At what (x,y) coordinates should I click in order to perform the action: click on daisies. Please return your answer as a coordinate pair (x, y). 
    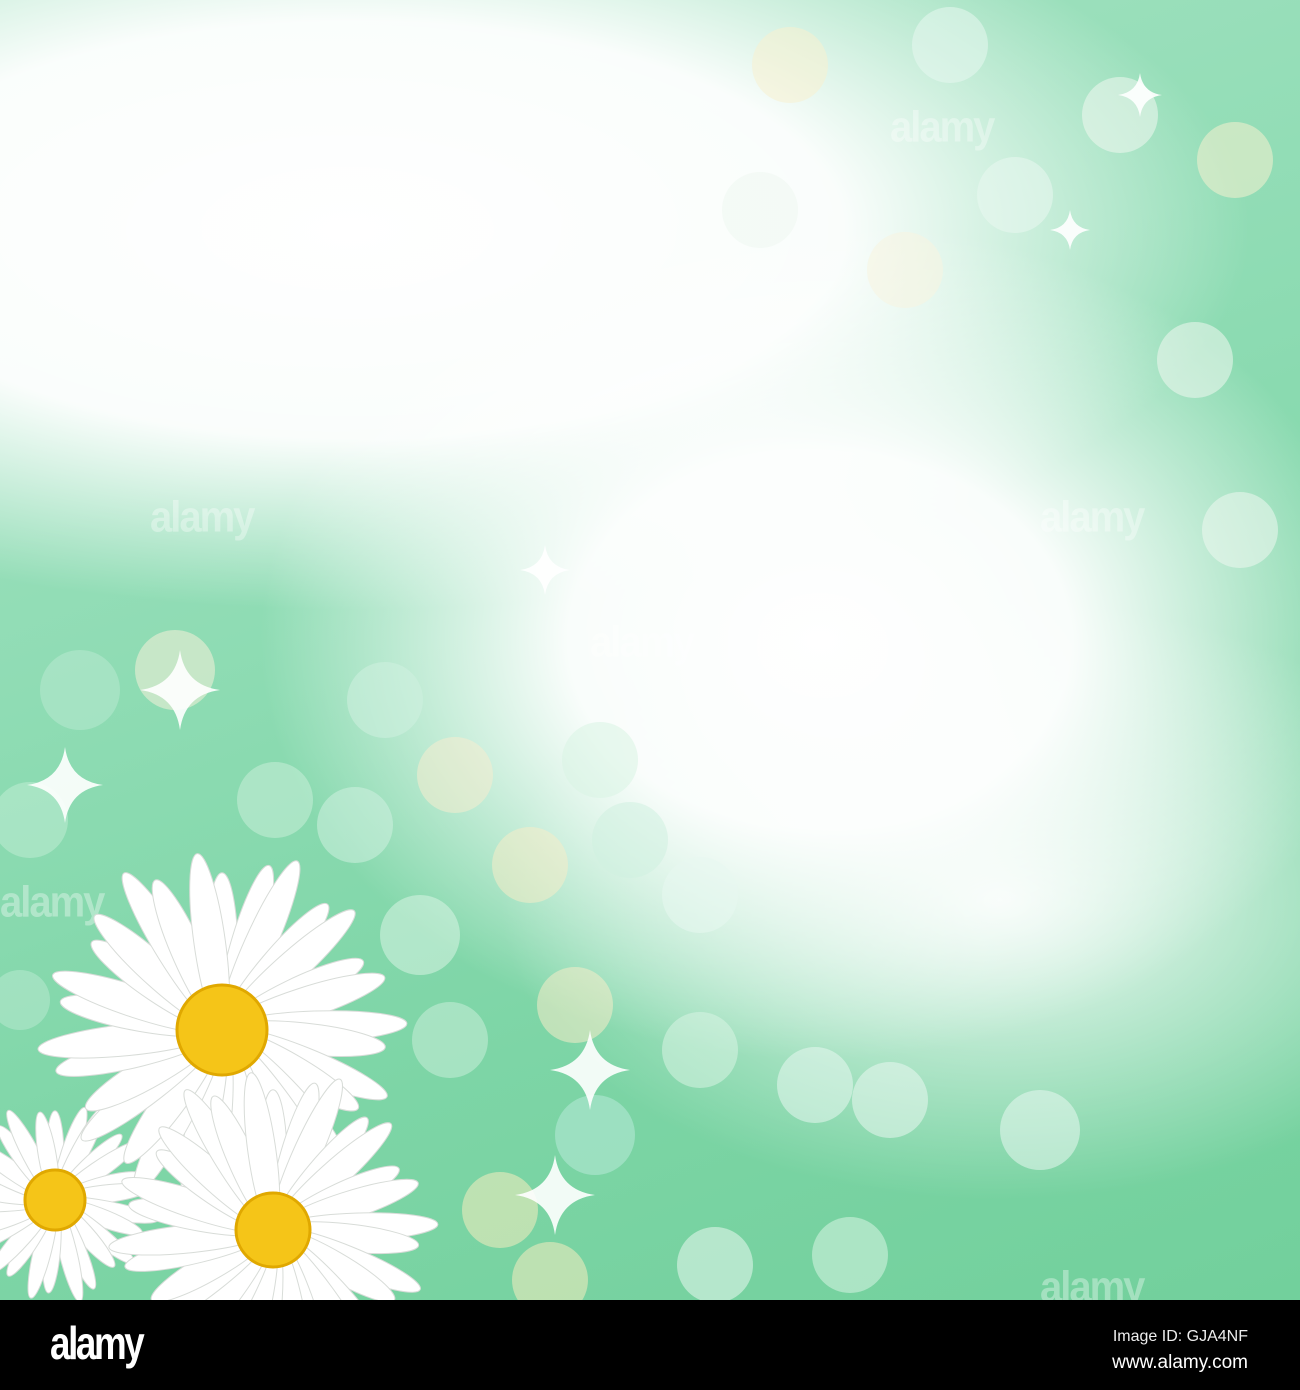
    Looking at the image, I should click on (219, 1076).